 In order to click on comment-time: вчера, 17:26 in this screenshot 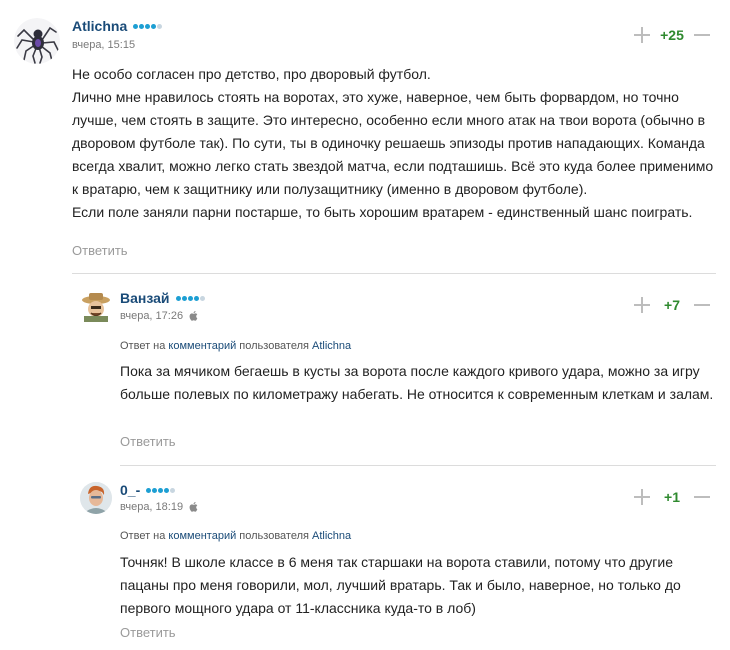, I will do `click(152, 316)`.